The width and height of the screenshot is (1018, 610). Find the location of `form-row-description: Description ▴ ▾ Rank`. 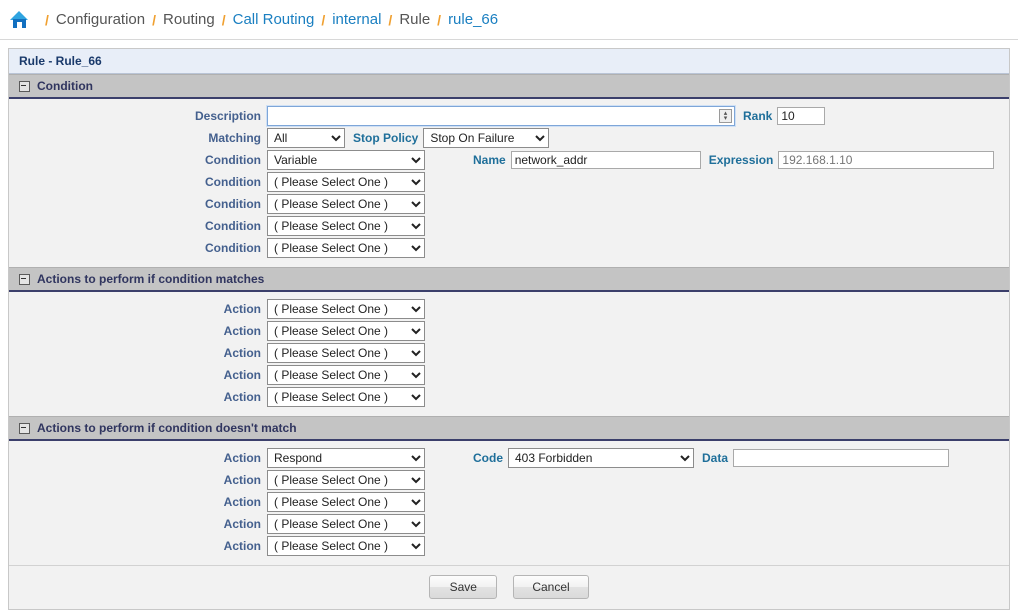

form-row-description: Description ▴ ▾ Rank is located at coordinates (509, 116).